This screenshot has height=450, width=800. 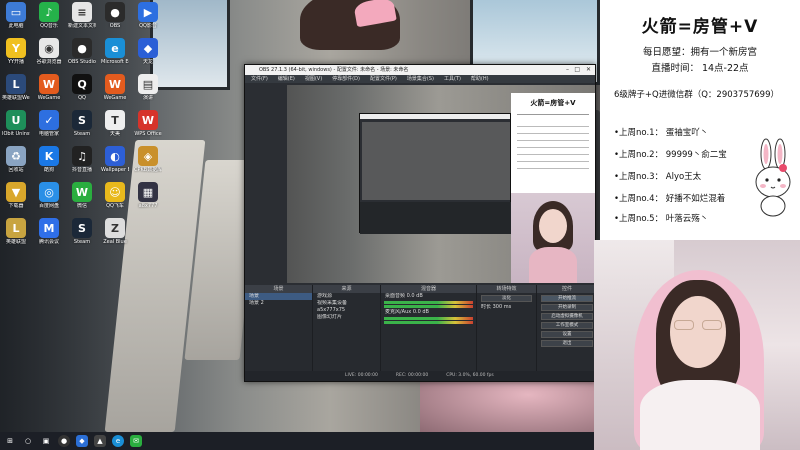 What do you see at coordinates (346, 317) in the screenshot?
I see `source-item: 图像幻灯片` at bounding box center [346, 317].